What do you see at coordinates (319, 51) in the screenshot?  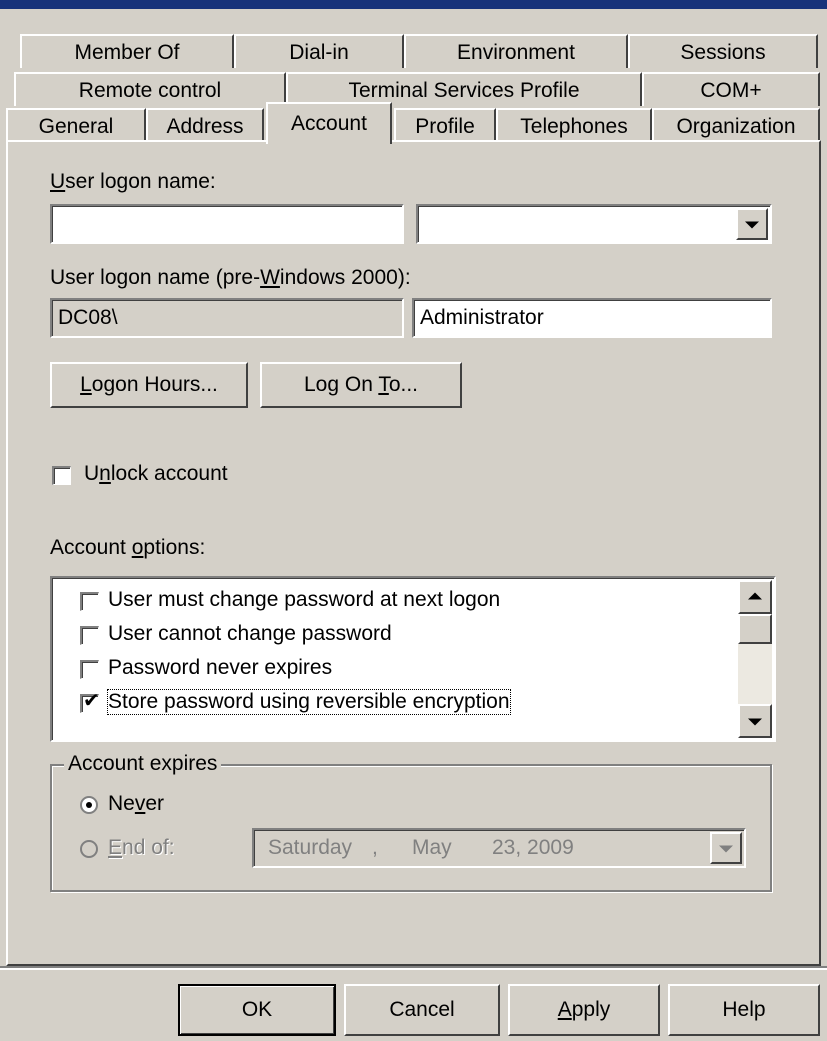 I see `tab-dial-in: Dial-in` at bounding box center [319, 51].